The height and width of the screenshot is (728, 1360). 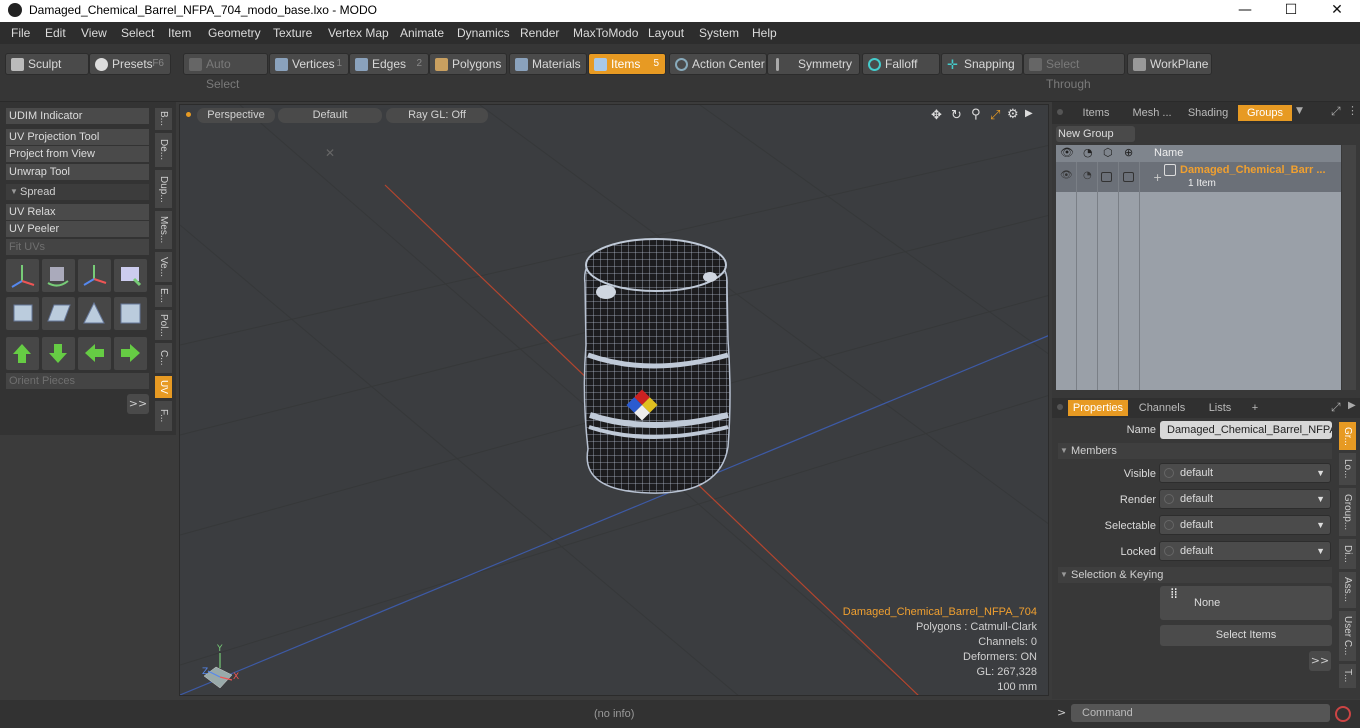 I want to click on uv-peeler-button: UV Peeler, so click(x=77, y=229).